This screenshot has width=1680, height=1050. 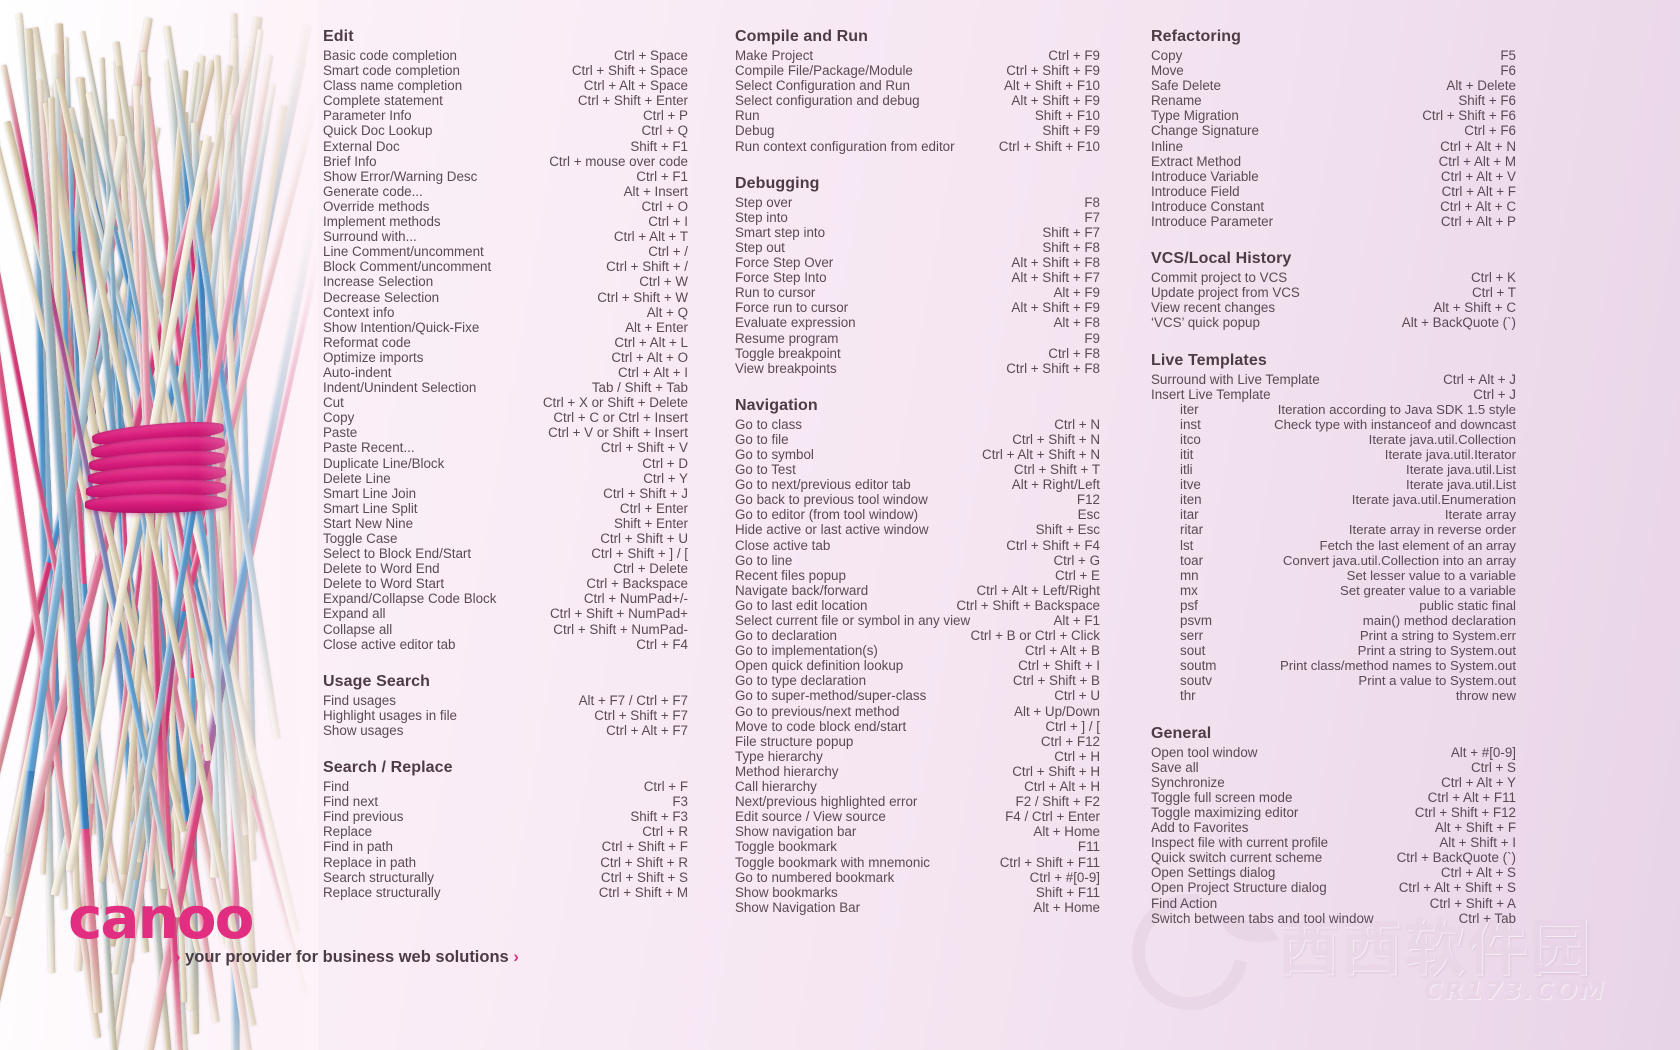 What do you see at coordinates (653, 372) in the screenshot?
I see `shortcut-key: Ctrl + Alt + I` at bounding box center [653, 372].